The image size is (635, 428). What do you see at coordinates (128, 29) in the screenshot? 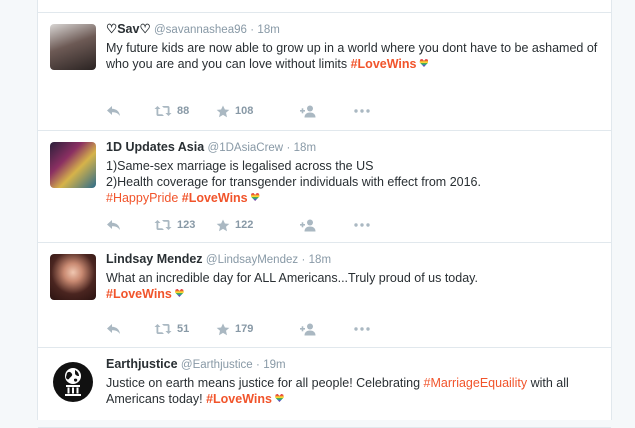
I see `author-name: ♡Sav♡` at bounding box center [128, 29].